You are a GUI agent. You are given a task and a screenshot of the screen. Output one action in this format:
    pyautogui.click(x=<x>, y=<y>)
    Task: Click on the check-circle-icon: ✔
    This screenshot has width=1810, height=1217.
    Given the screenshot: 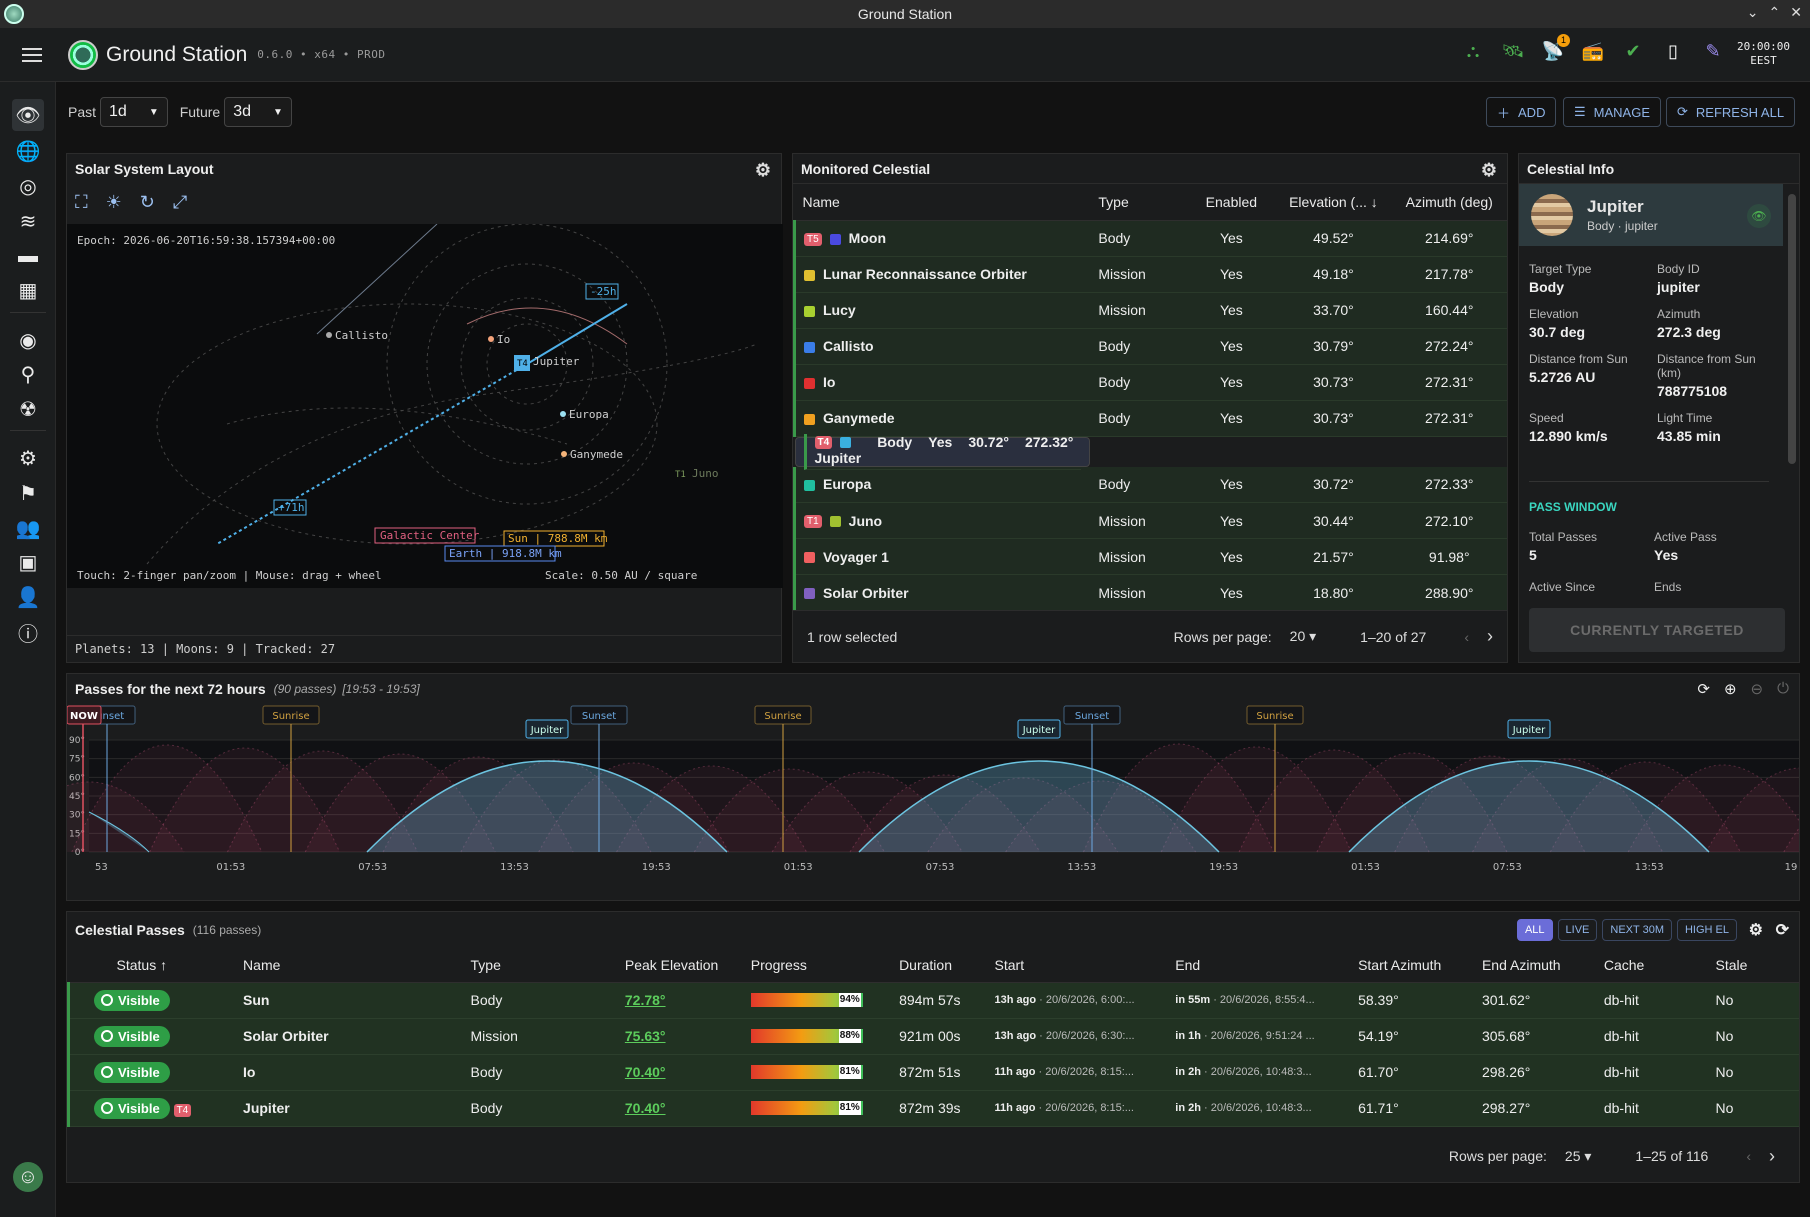 What is the action you would take?
    pyautogui.click(x=1633, y=51)
    